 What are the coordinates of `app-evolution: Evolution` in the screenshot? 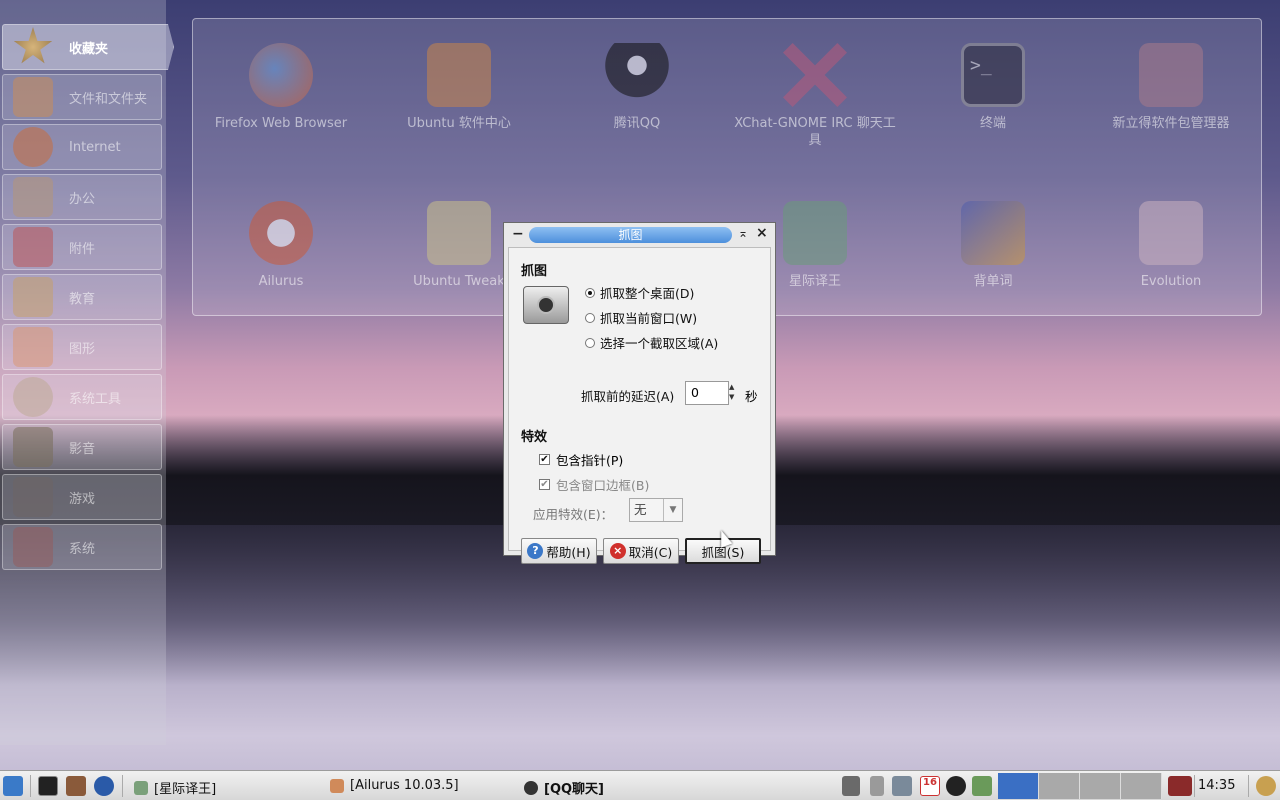 It's located at (1171, 245).